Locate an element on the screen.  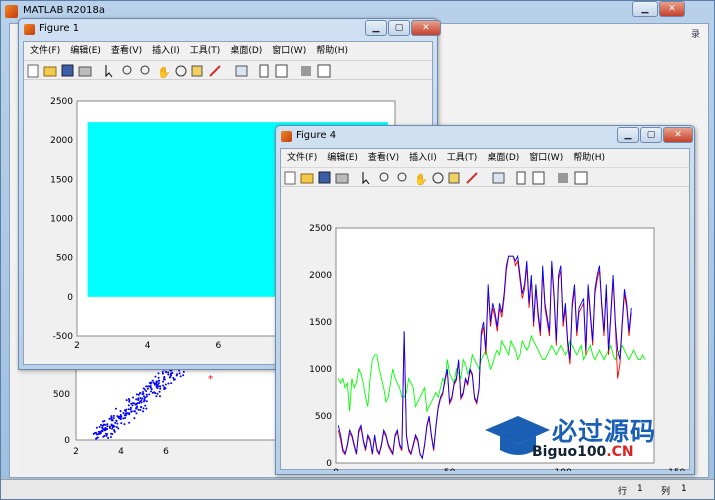
matlab-window-controls: ▁ ✕ is located at coordinates (658, 10).